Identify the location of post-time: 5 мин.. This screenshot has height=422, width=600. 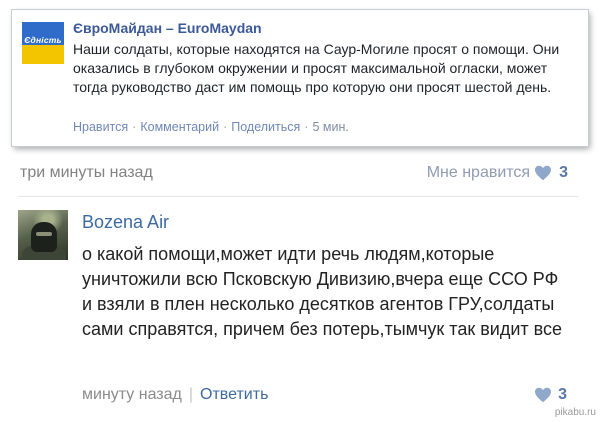
(330, 127).